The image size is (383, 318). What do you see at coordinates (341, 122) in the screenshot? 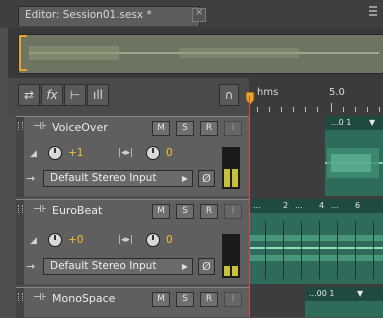
I see `clip-label: ...0 1` at bounding box center [341, 122].